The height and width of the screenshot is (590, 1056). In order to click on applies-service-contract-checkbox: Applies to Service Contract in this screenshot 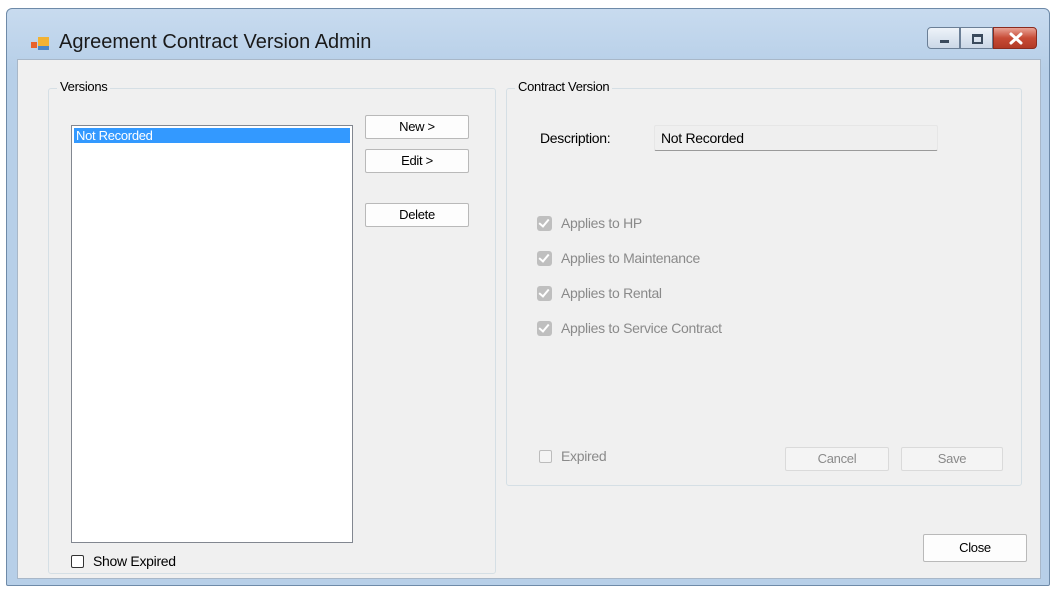, I will do `click(629, 328)`.